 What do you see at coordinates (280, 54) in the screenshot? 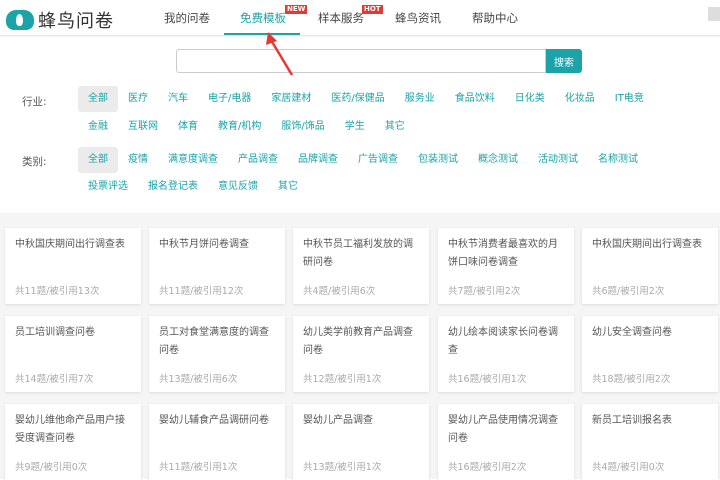
I see `red-arrow-annotation` at bounding box center [280, 54].